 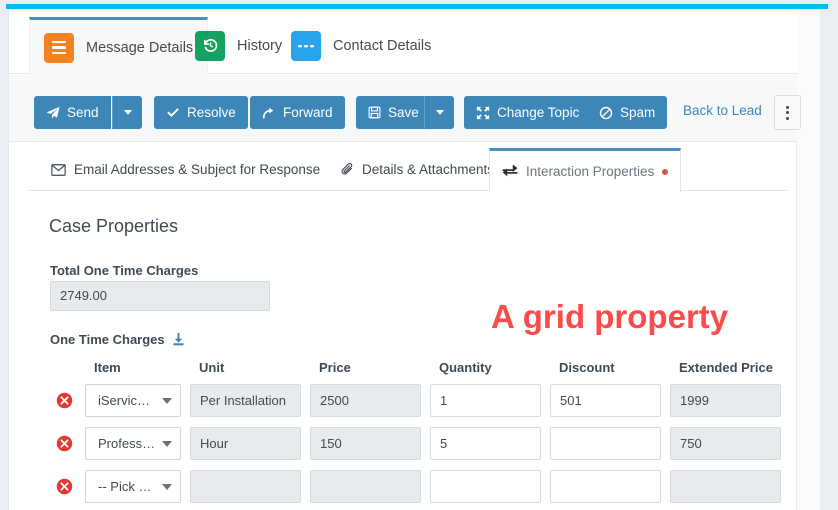 I want to click on tab-contact-details: Contact Details, so click(x=361, y=45).